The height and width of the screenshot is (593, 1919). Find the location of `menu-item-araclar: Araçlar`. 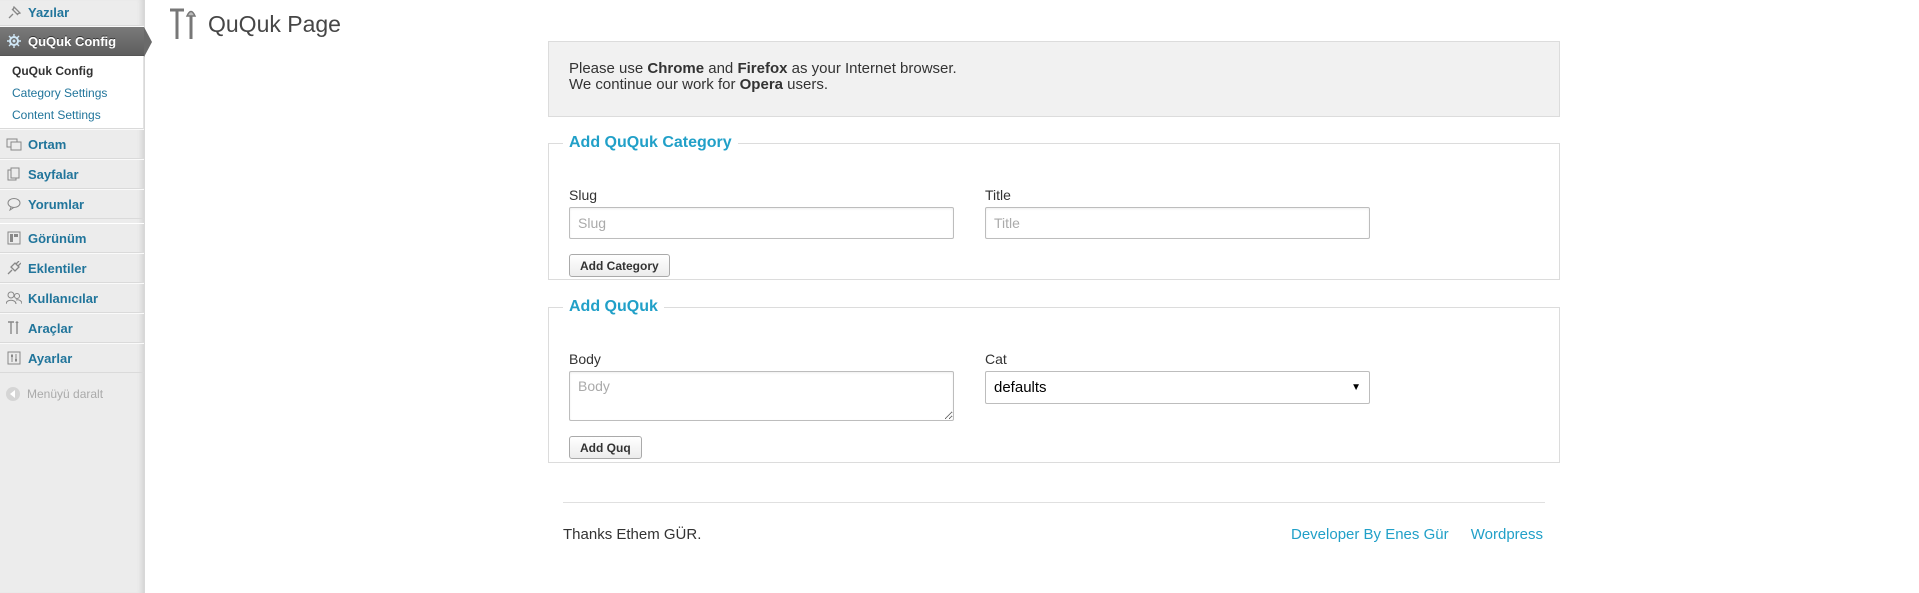

menu-item-araclar: Araçlar is located at coordinates (72, 328).